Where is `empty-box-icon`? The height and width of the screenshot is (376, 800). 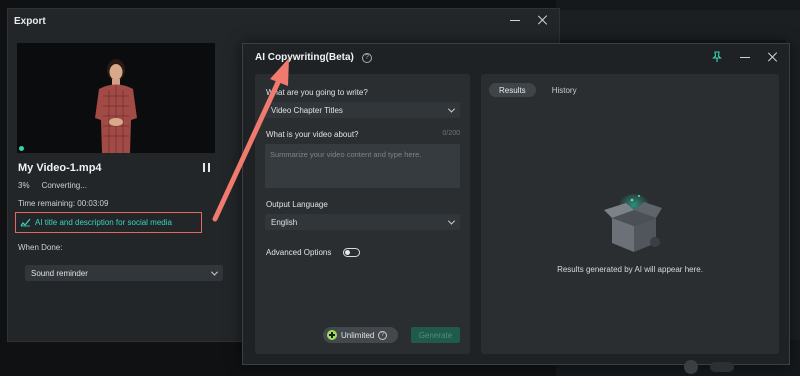 empty-box-icon is located at coordinates (633, 223).